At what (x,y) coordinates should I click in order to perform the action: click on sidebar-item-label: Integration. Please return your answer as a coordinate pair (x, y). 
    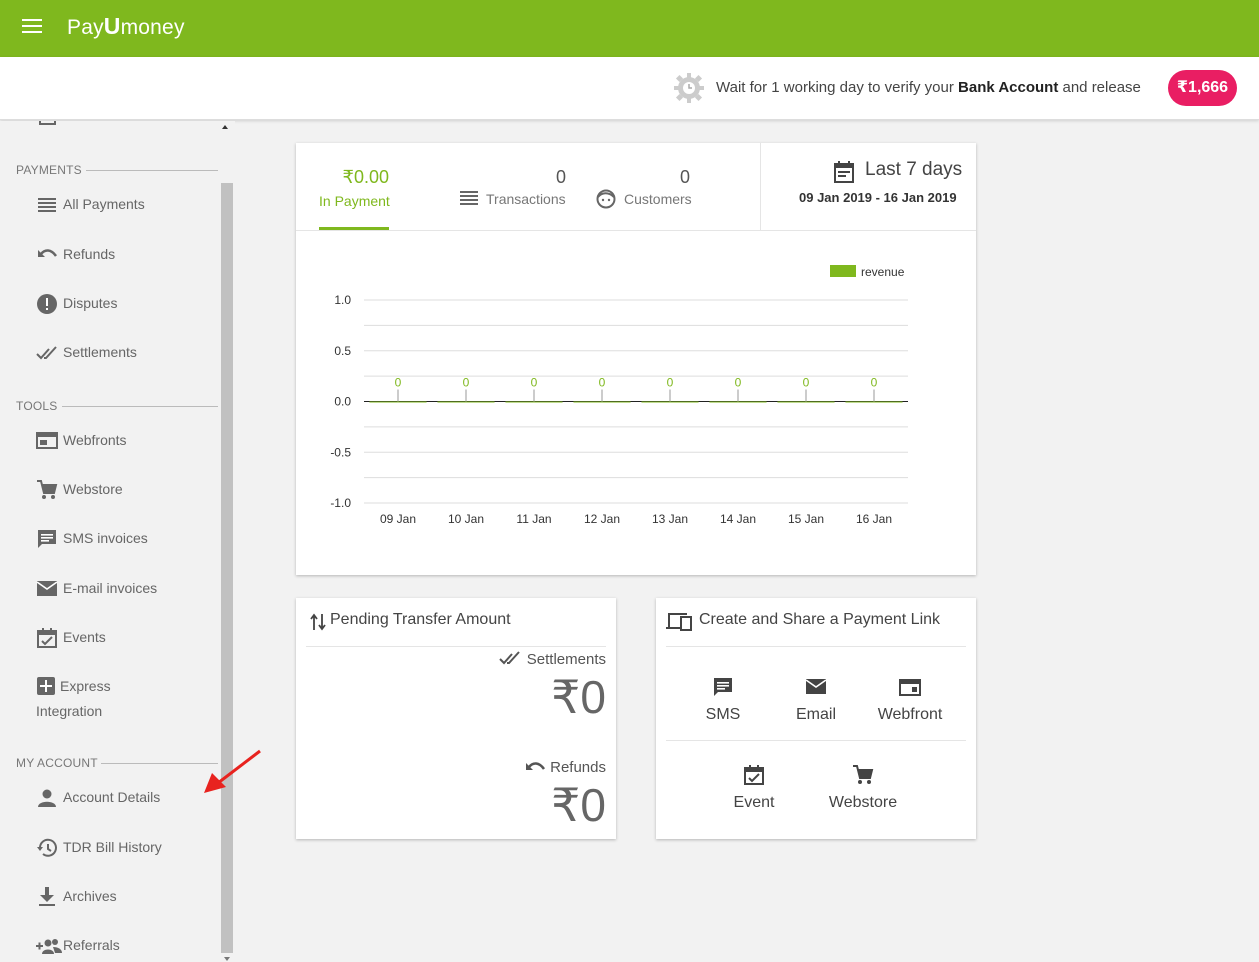
    Looking at the image, I should click on (69, 711).